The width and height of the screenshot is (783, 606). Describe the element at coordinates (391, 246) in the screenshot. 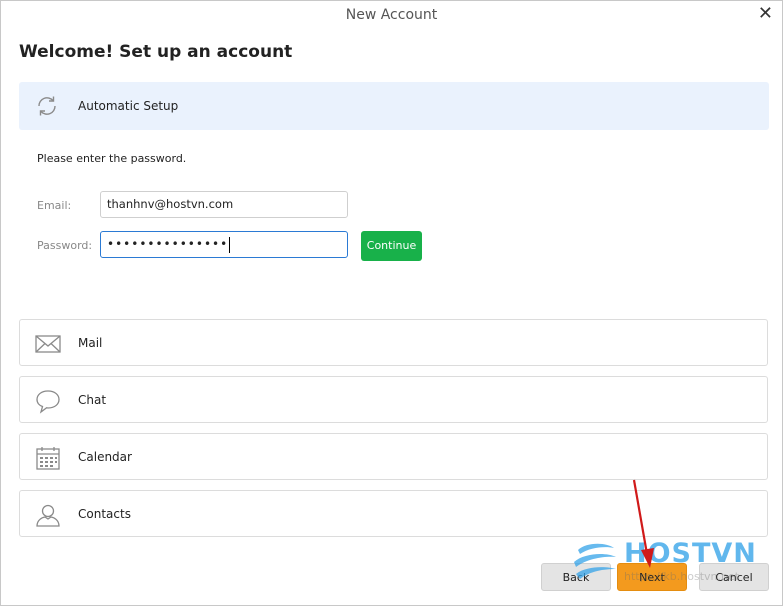

I see `continue-button: Continue` at that location.